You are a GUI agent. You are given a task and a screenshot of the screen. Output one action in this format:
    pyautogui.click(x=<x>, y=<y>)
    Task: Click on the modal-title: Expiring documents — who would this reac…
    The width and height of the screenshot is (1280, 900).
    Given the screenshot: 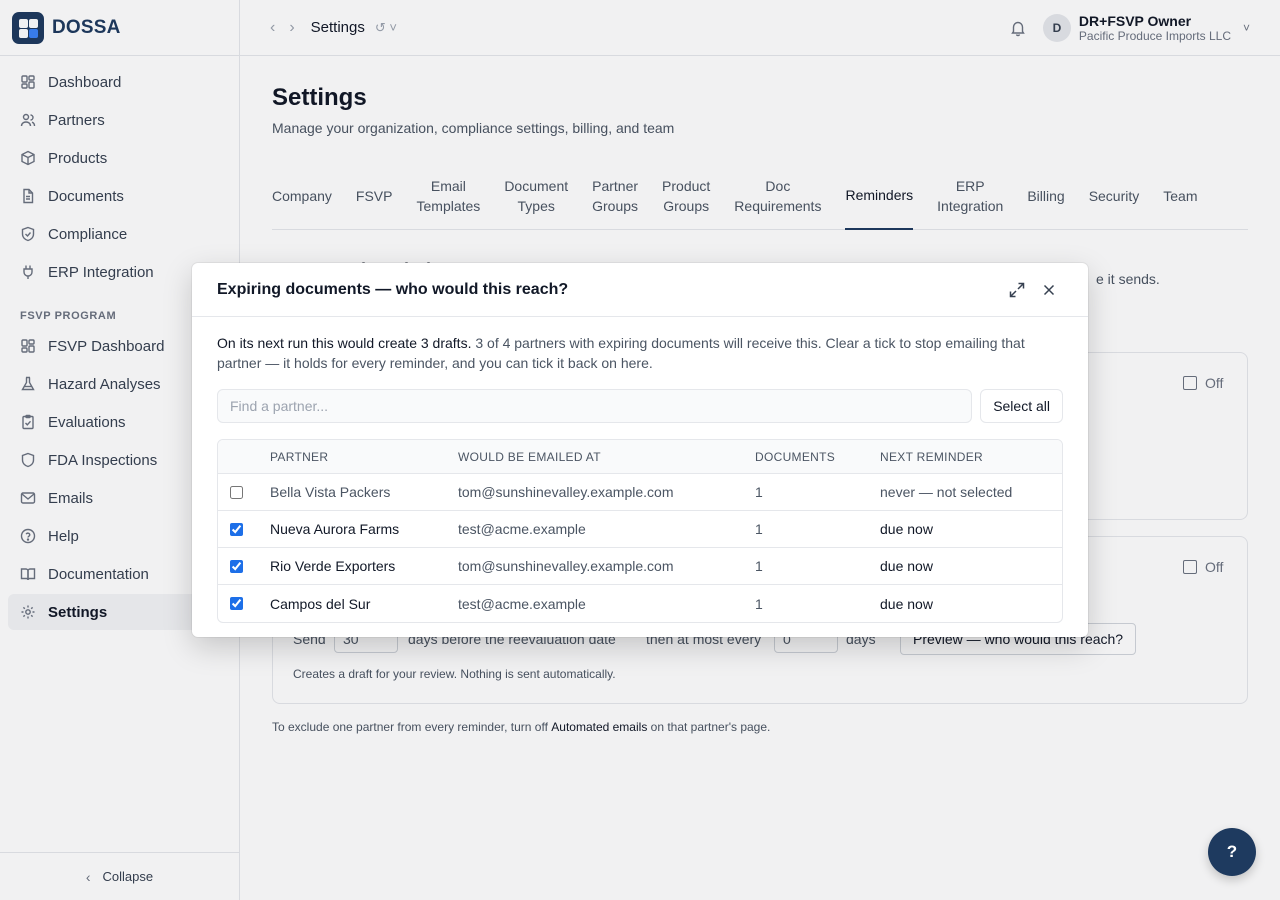 What is the action you would take?
    pyautogui.click(x=393, y=289)
    